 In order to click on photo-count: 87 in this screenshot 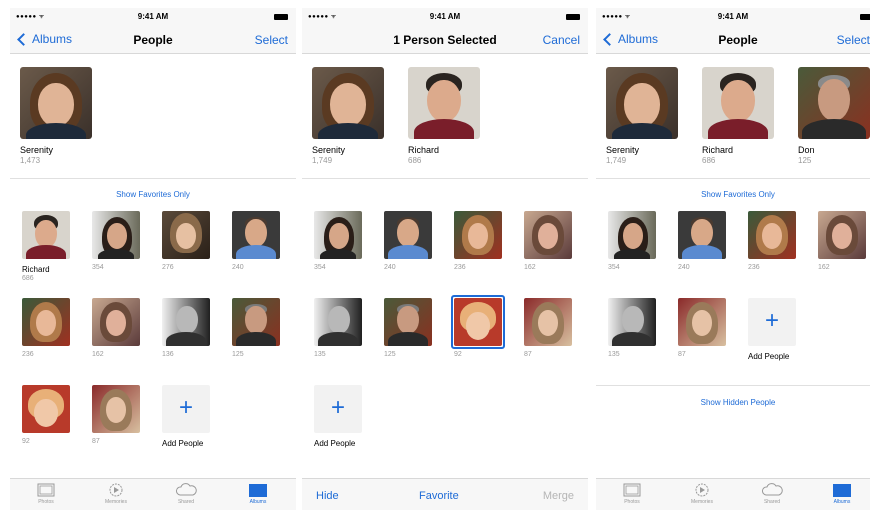, I will do `click(96, 441)`.